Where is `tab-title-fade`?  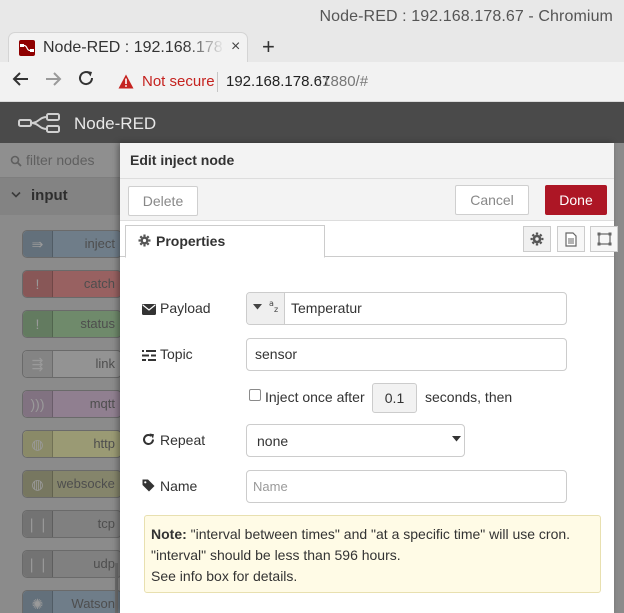
tab-title-fade is located at coordinates (205, 48).